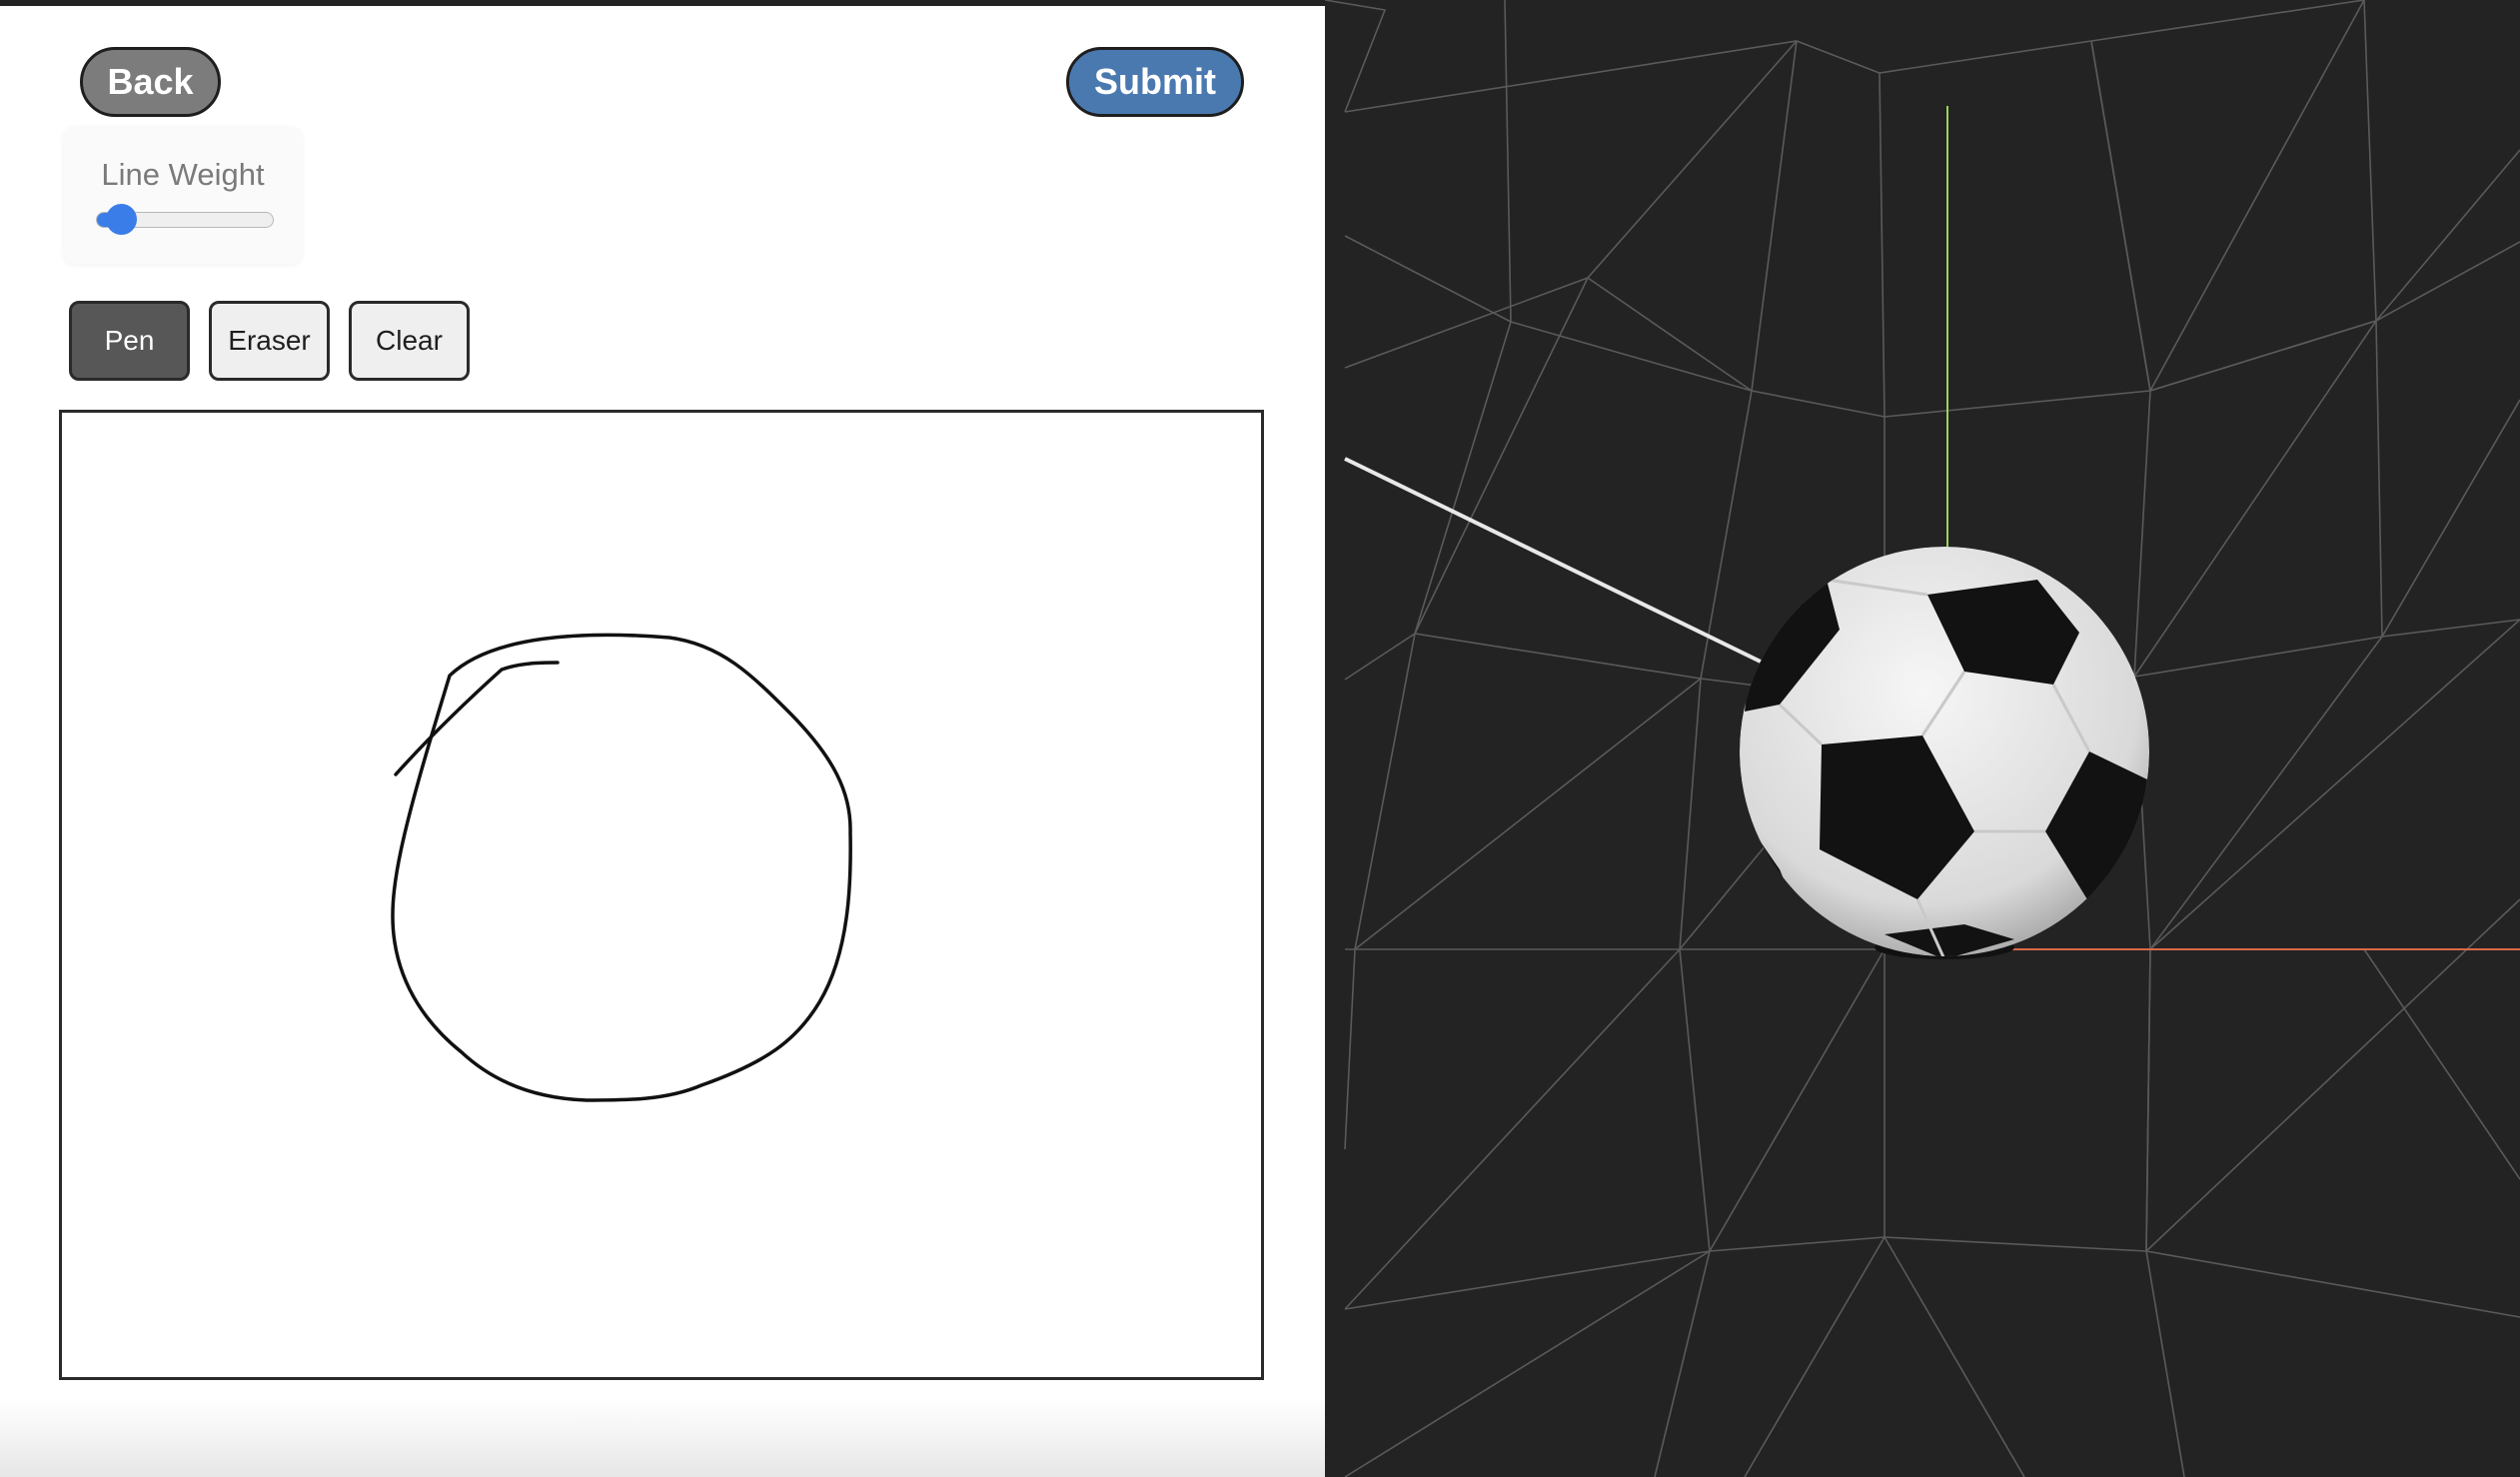  What do you see at coordinates (1944, 751) in the screenshot?
I see `soccer-ball` at bounding box center [1944, 751].